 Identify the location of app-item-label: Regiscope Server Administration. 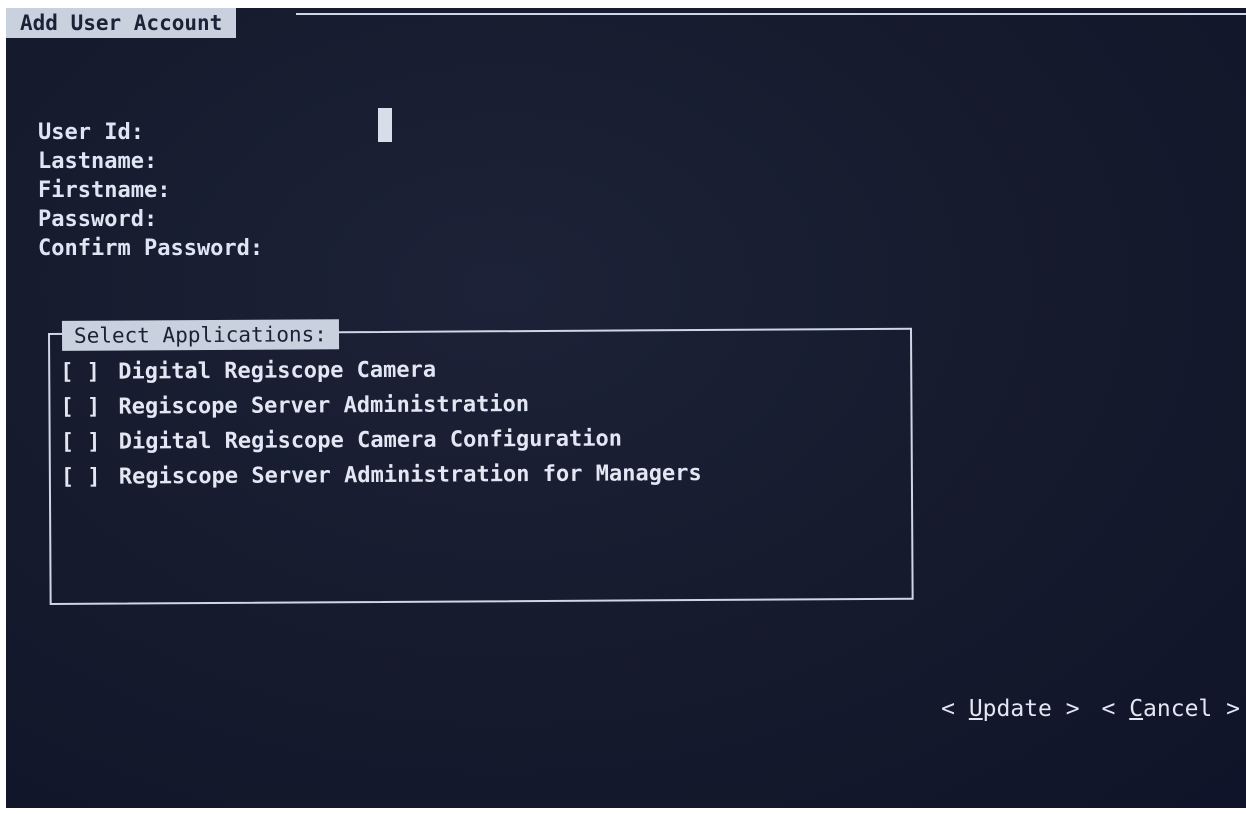
(324, 406).